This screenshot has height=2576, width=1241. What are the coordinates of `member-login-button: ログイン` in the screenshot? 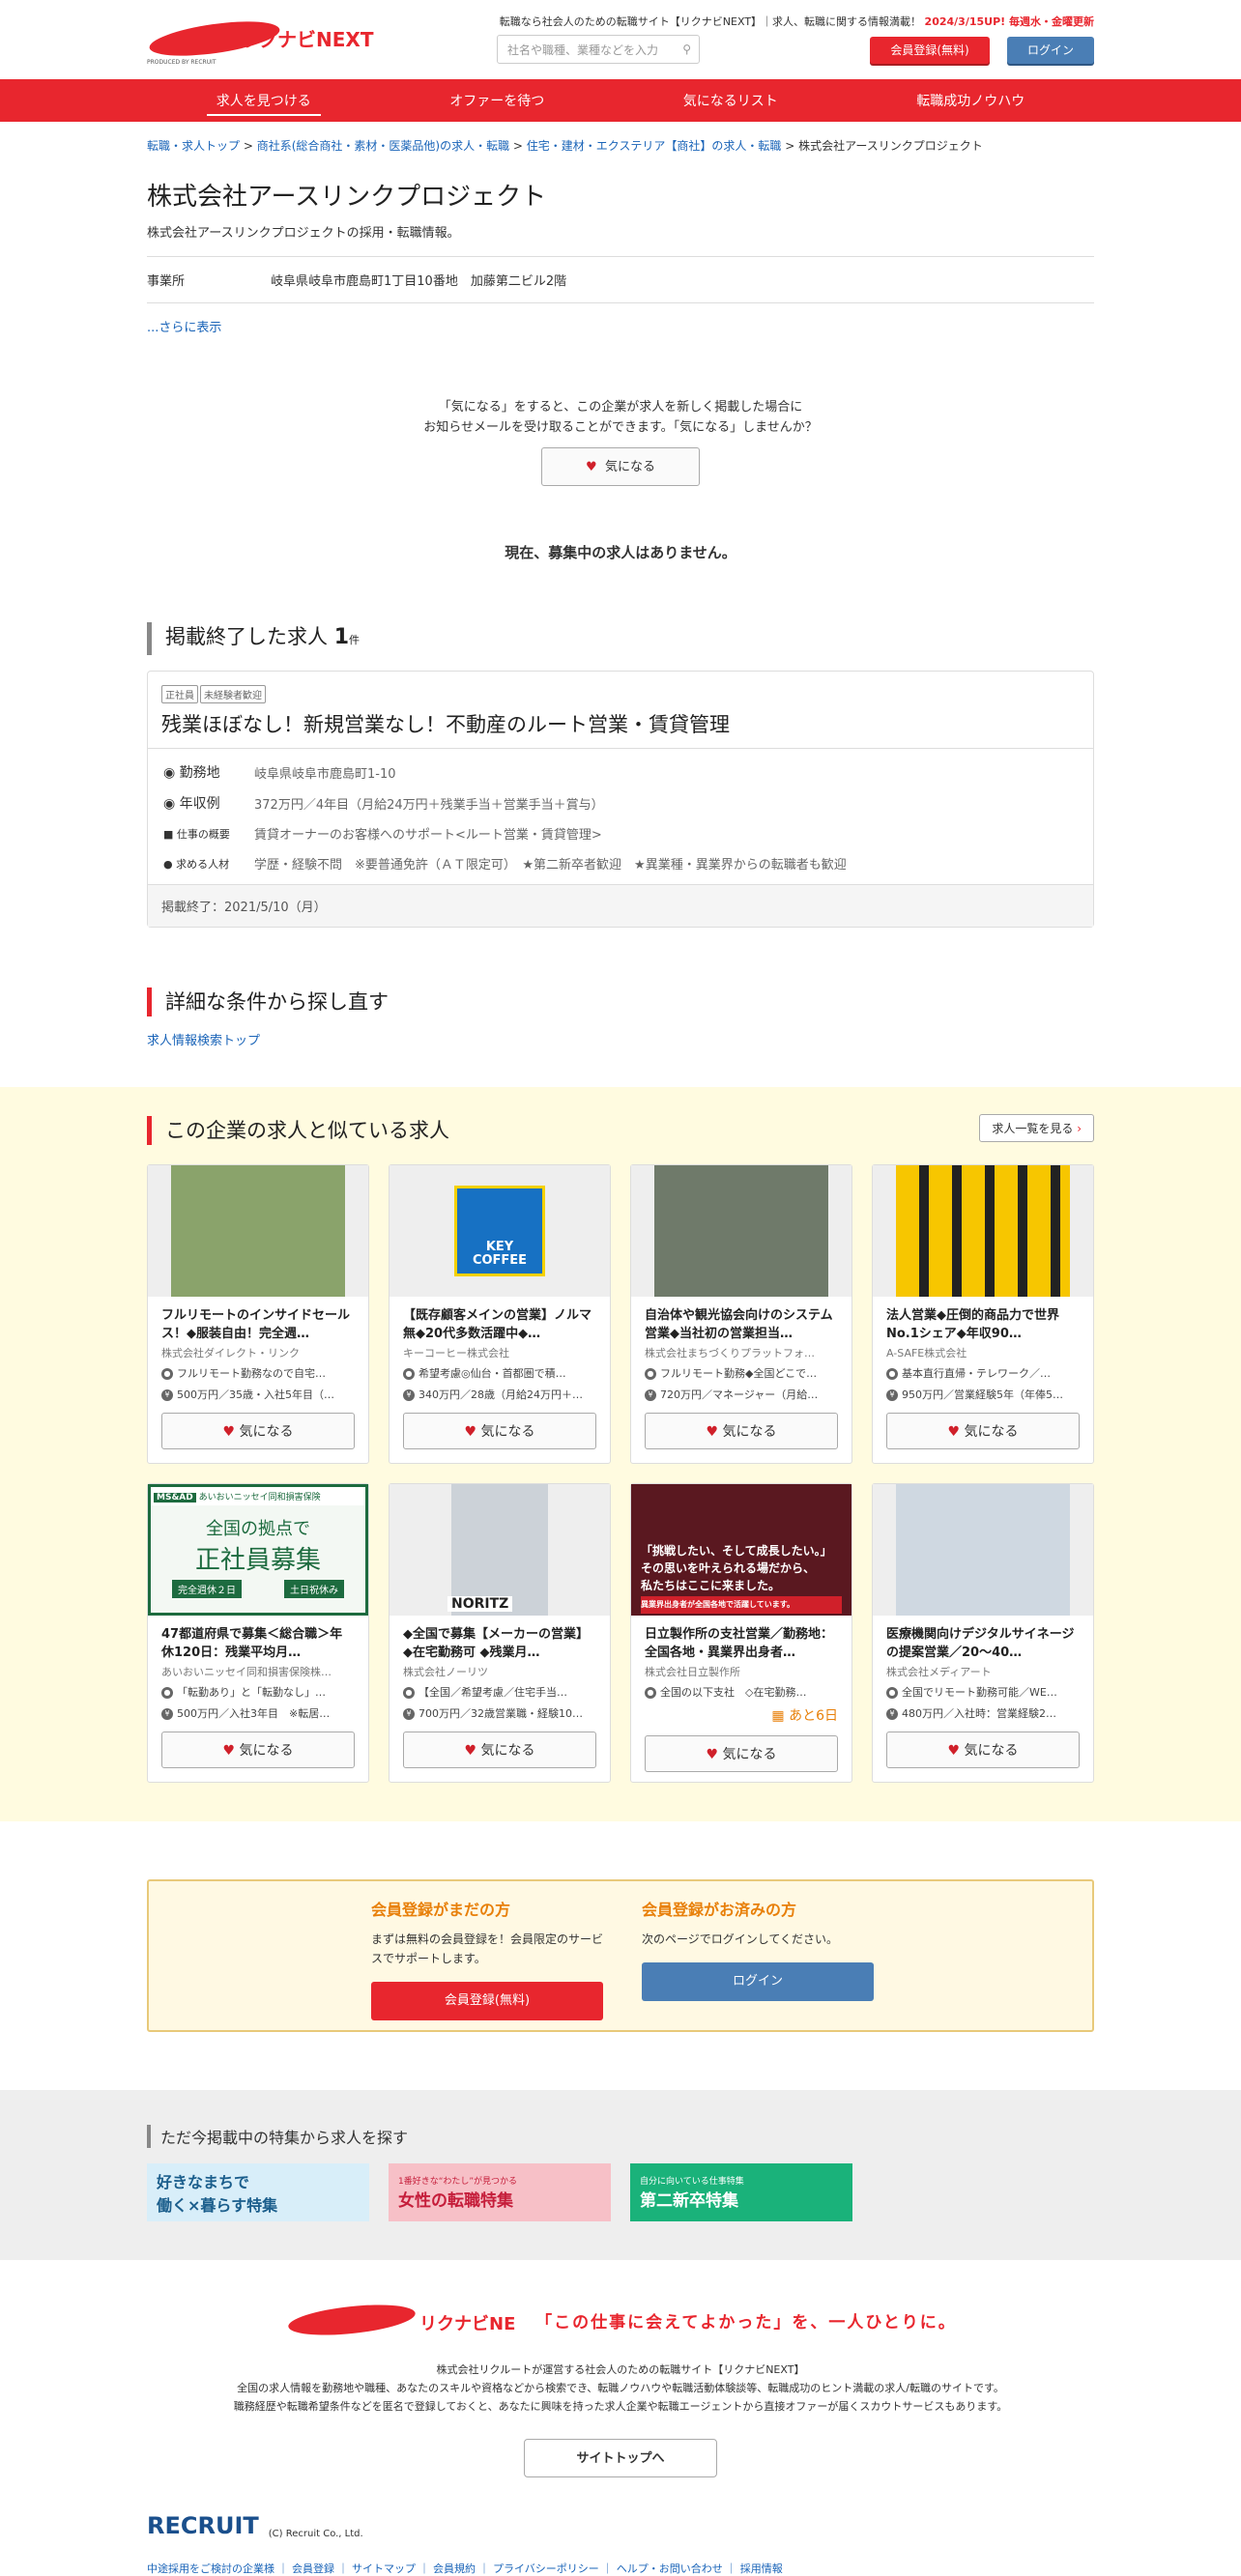 It's located at (758, 1982).